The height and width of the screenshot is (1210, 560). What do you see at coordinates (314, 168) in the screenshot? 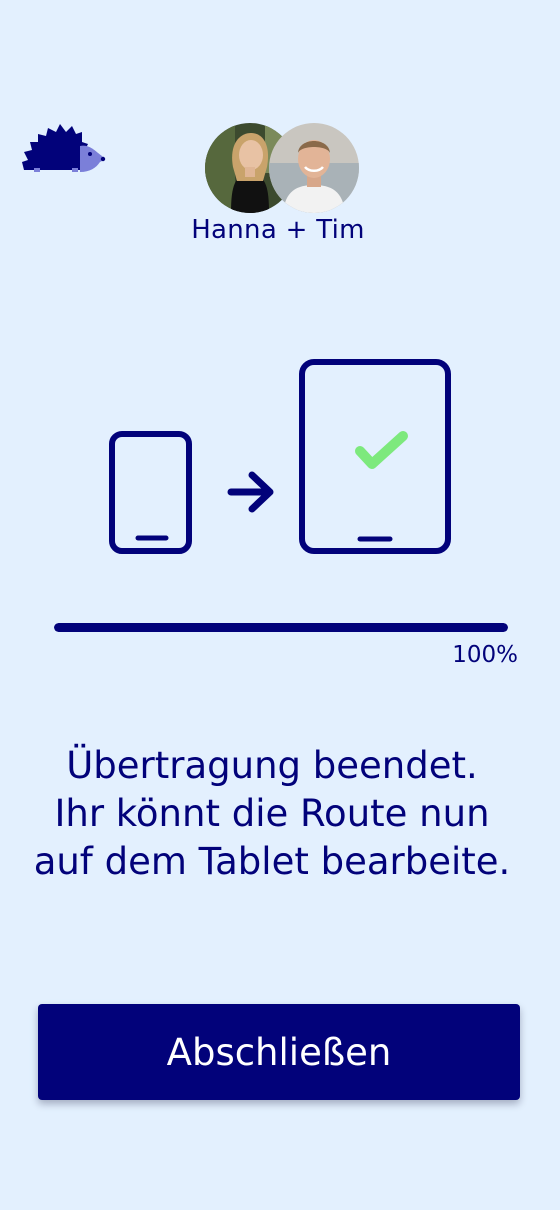
I see `avatar-tim` at bounding box center [314, 168].